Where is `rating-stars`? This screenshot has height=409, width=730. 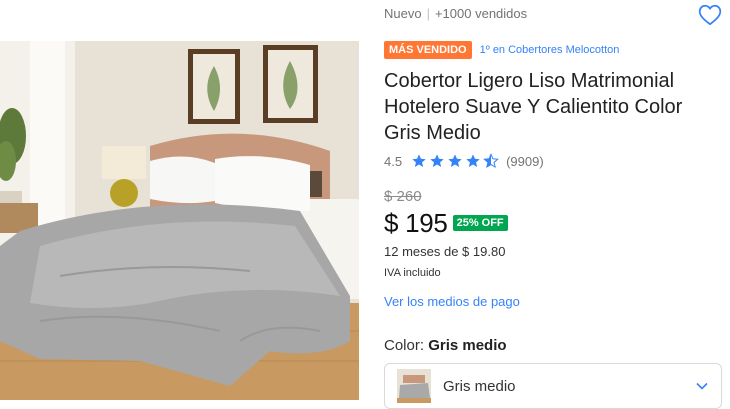
rating-stars is located at coordinates (456, 161).